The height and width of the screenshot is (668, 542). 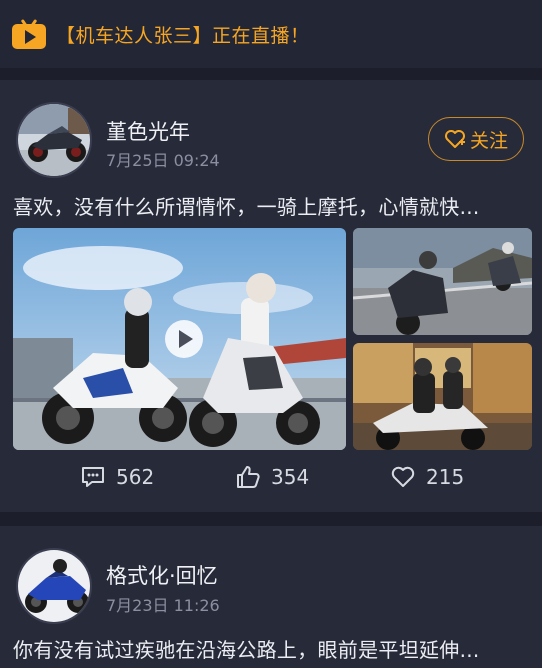 I want to click on heart-plus-icon, so click(x=454, y=139).